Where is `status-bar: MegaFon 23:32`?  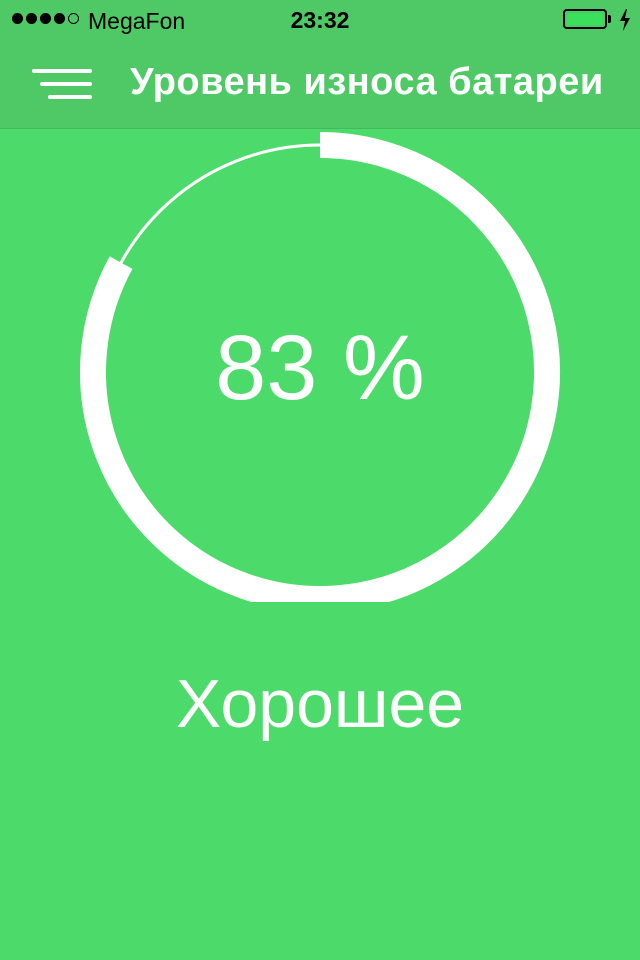
status-bar: MegaFon 23:32 is located at coordinates (320, 20).